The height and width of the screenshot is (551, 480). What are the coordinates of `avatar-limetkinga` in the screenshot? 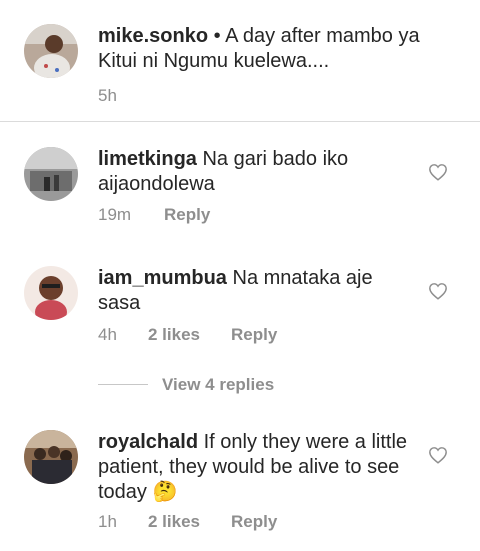 It's located at (51, 174).